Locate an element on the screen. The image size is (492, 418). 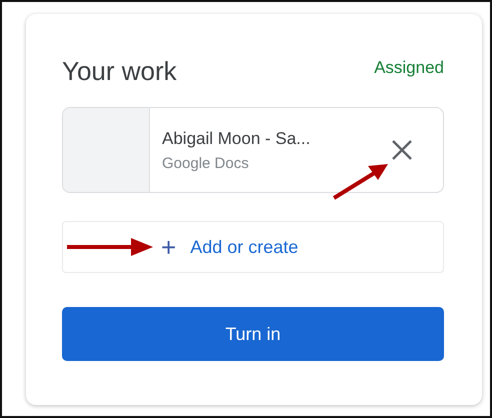
close-icon is located at coordinates (402, 150).